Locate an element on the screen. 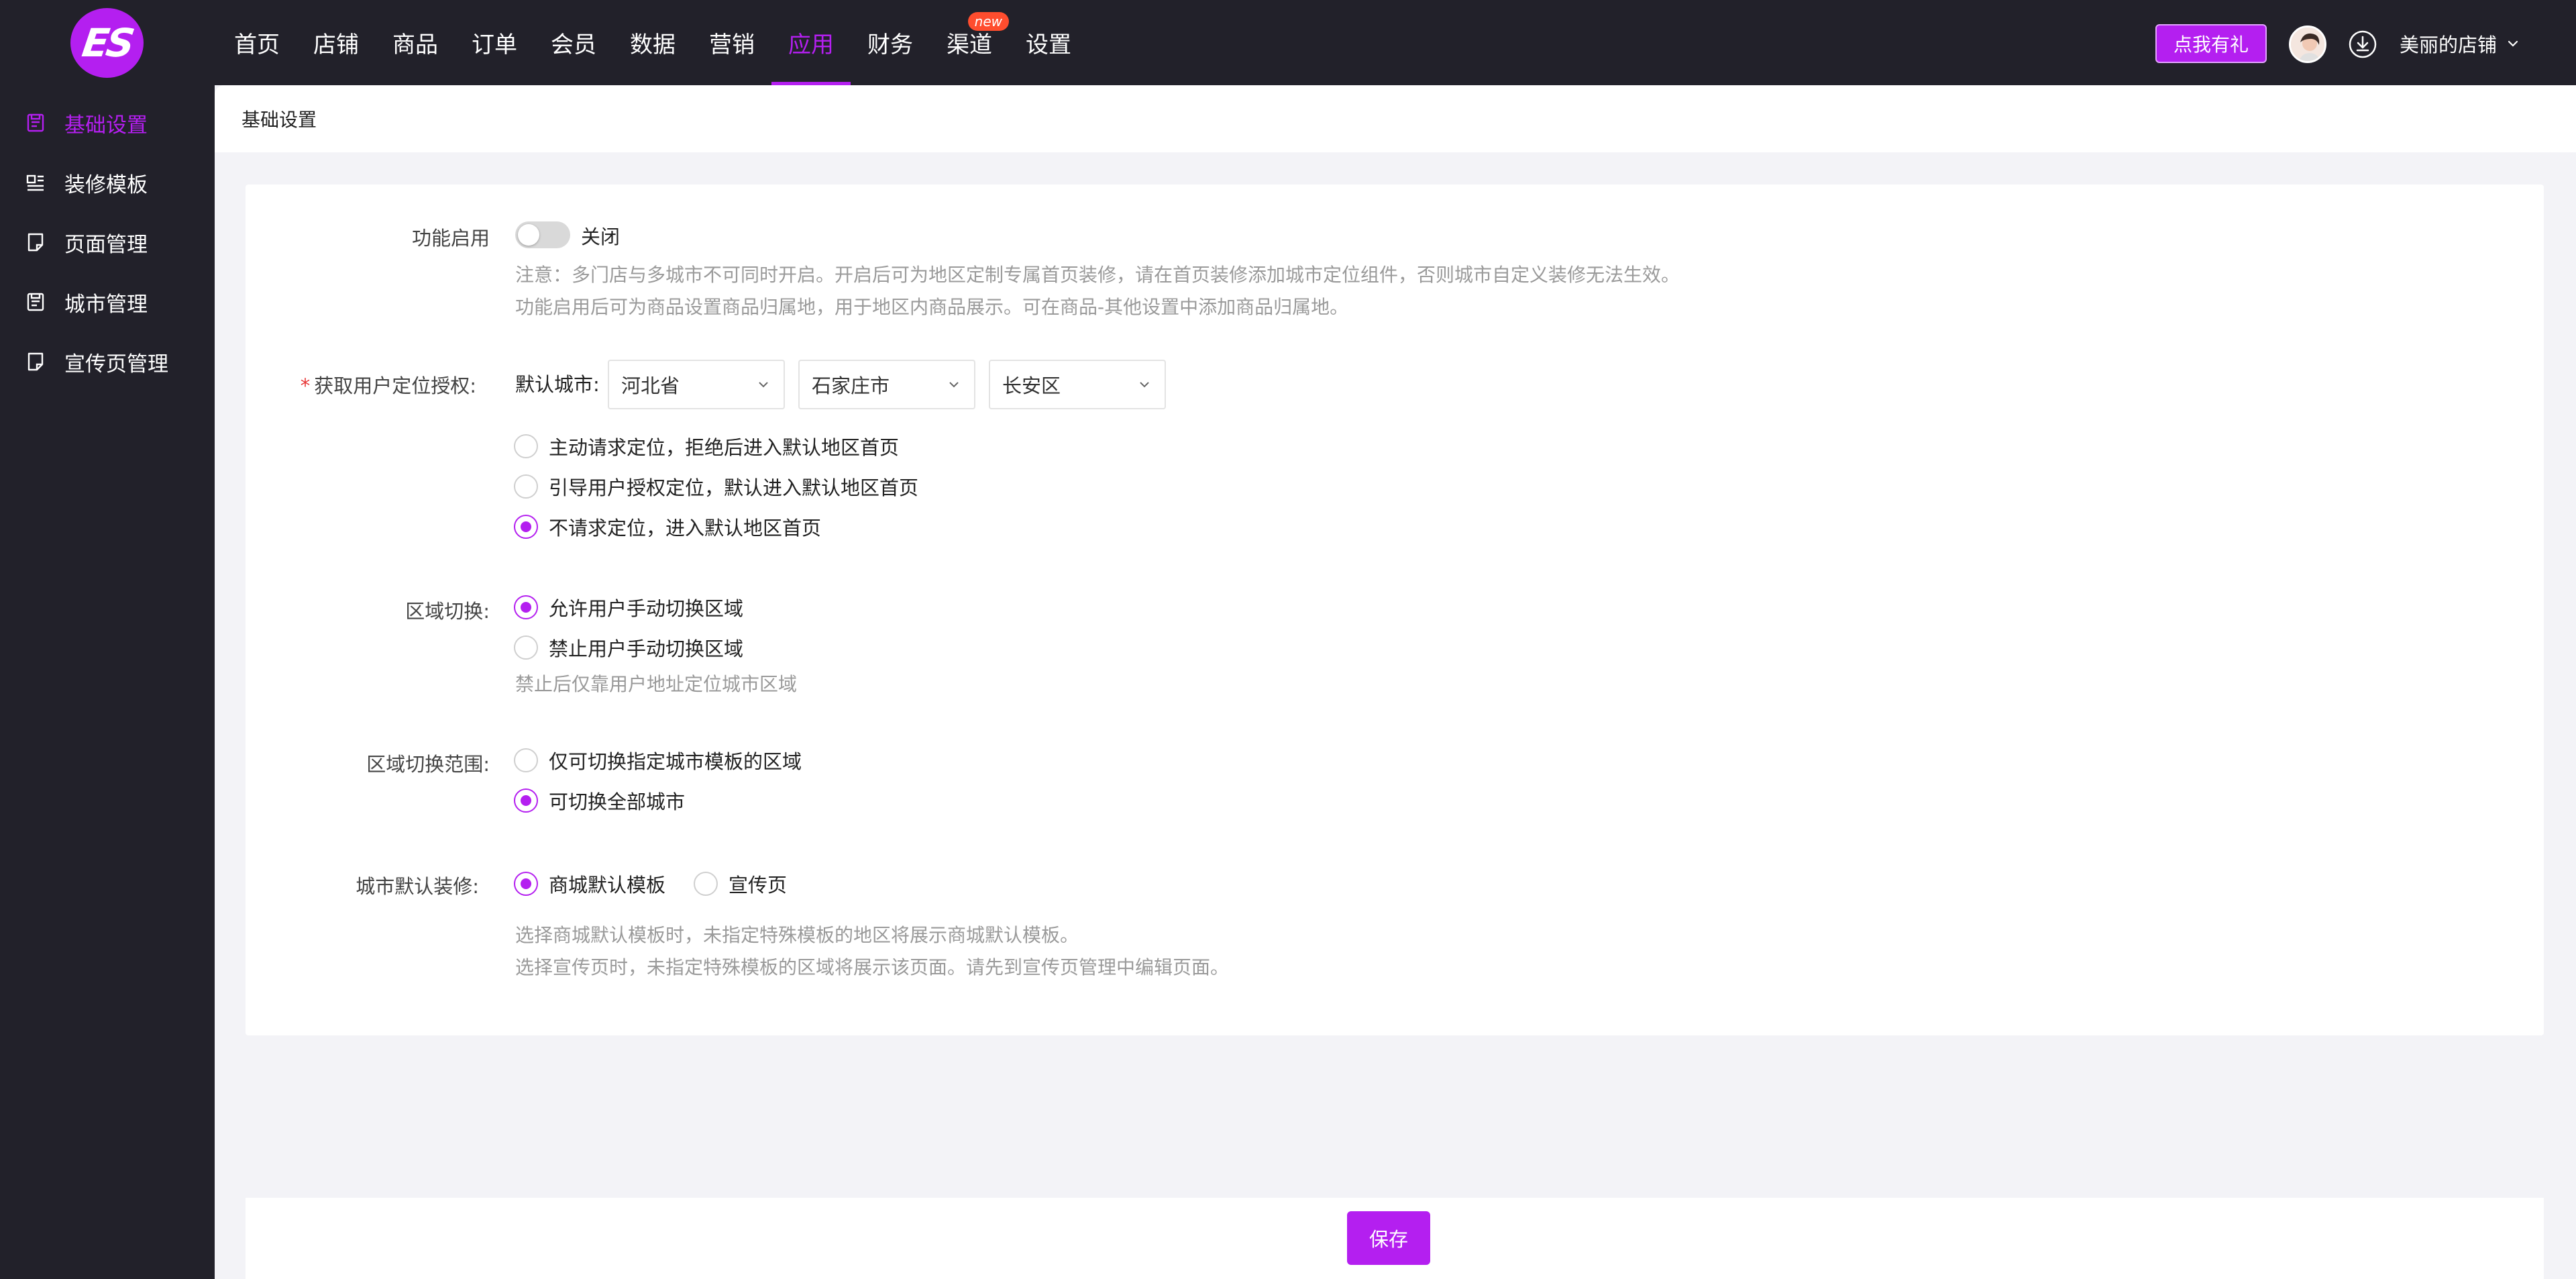 The height and width of the screenshot is (1279, 2576). switch-scope-template-only: 仅可切换指定城市模板的区域 is located at coordinates (658, 760).